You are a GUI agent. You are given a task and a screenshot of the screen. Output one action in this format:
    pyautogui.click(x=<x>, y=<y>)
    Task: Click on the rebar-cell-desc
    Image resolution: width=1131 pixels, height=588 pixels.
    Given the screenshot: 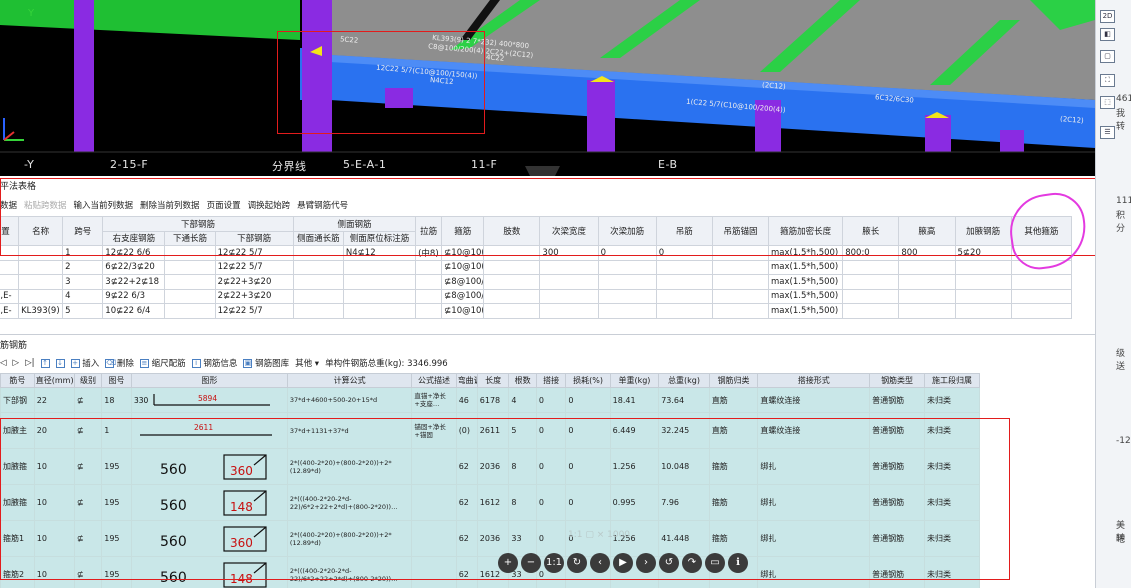 What is the action you would take?
    pyautogui.click(x=434, y=466)
    